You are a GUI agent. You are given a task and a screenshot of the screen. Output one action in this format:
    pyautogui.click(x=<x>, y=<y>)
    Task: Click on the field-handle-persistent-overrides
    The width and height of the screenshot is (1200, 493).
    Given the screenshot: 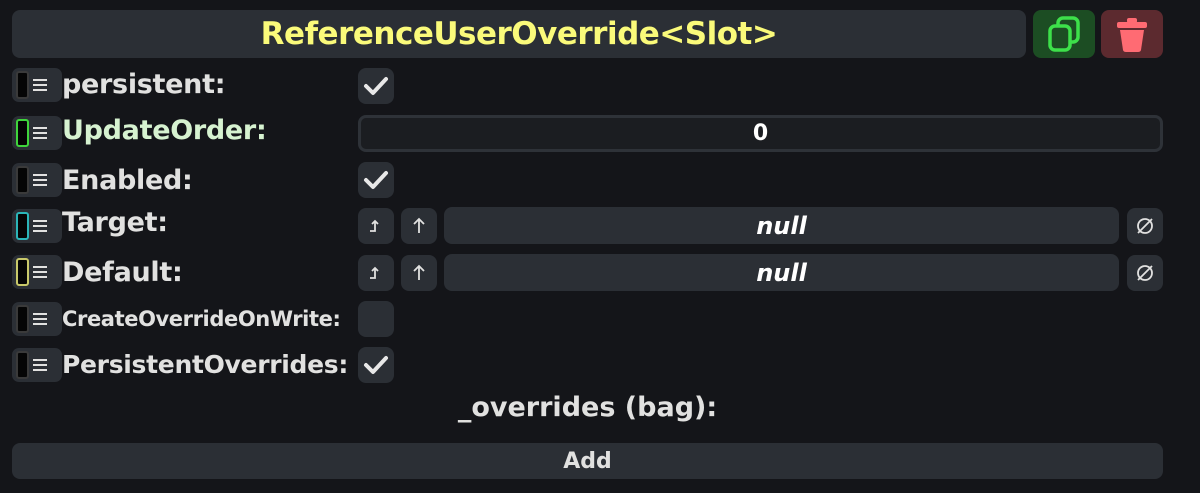 What is the action you would take?
    pyautogui.click(x=37, y=365)
    